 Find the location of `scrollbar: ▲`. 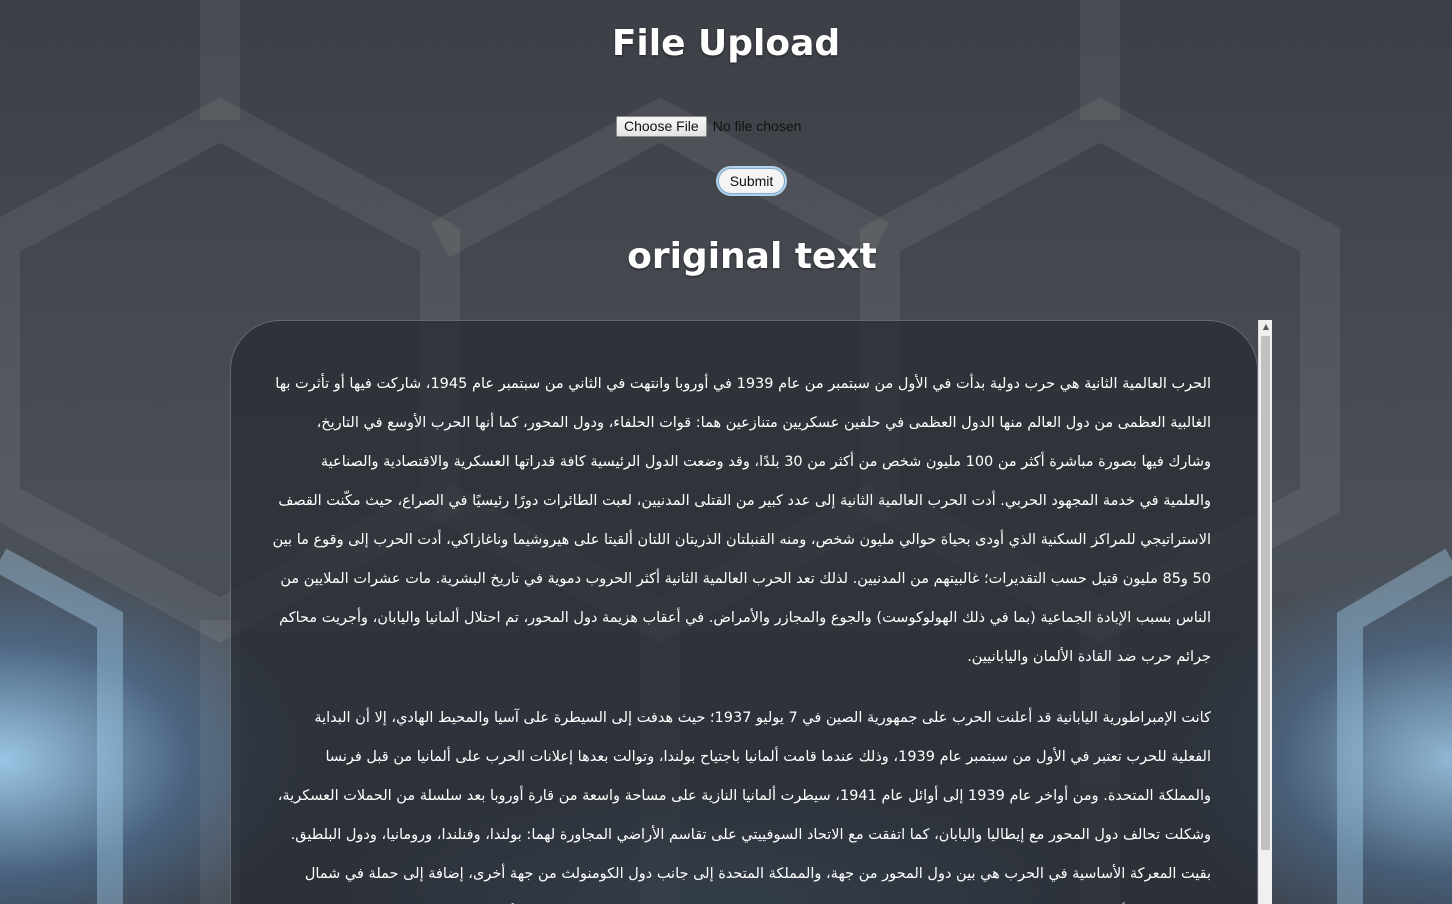

scrollbar: ▲ is located at coordinates (1265, 612).